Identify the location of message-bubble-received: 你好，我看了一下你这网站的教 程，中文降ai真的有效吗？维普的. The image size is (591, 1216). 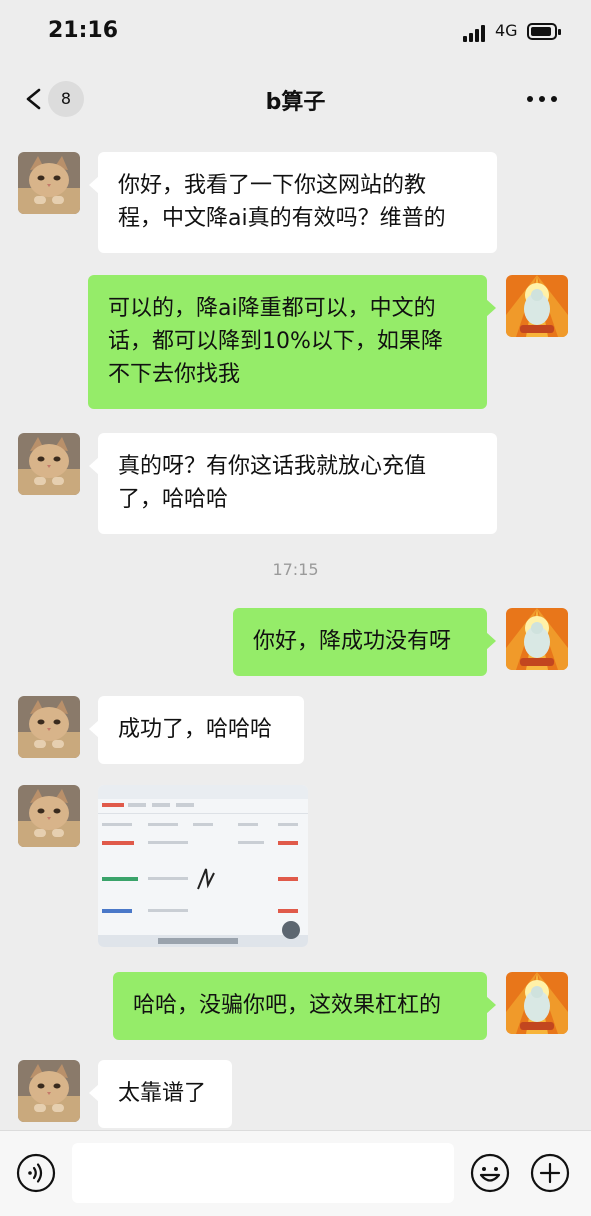
(293, 202).